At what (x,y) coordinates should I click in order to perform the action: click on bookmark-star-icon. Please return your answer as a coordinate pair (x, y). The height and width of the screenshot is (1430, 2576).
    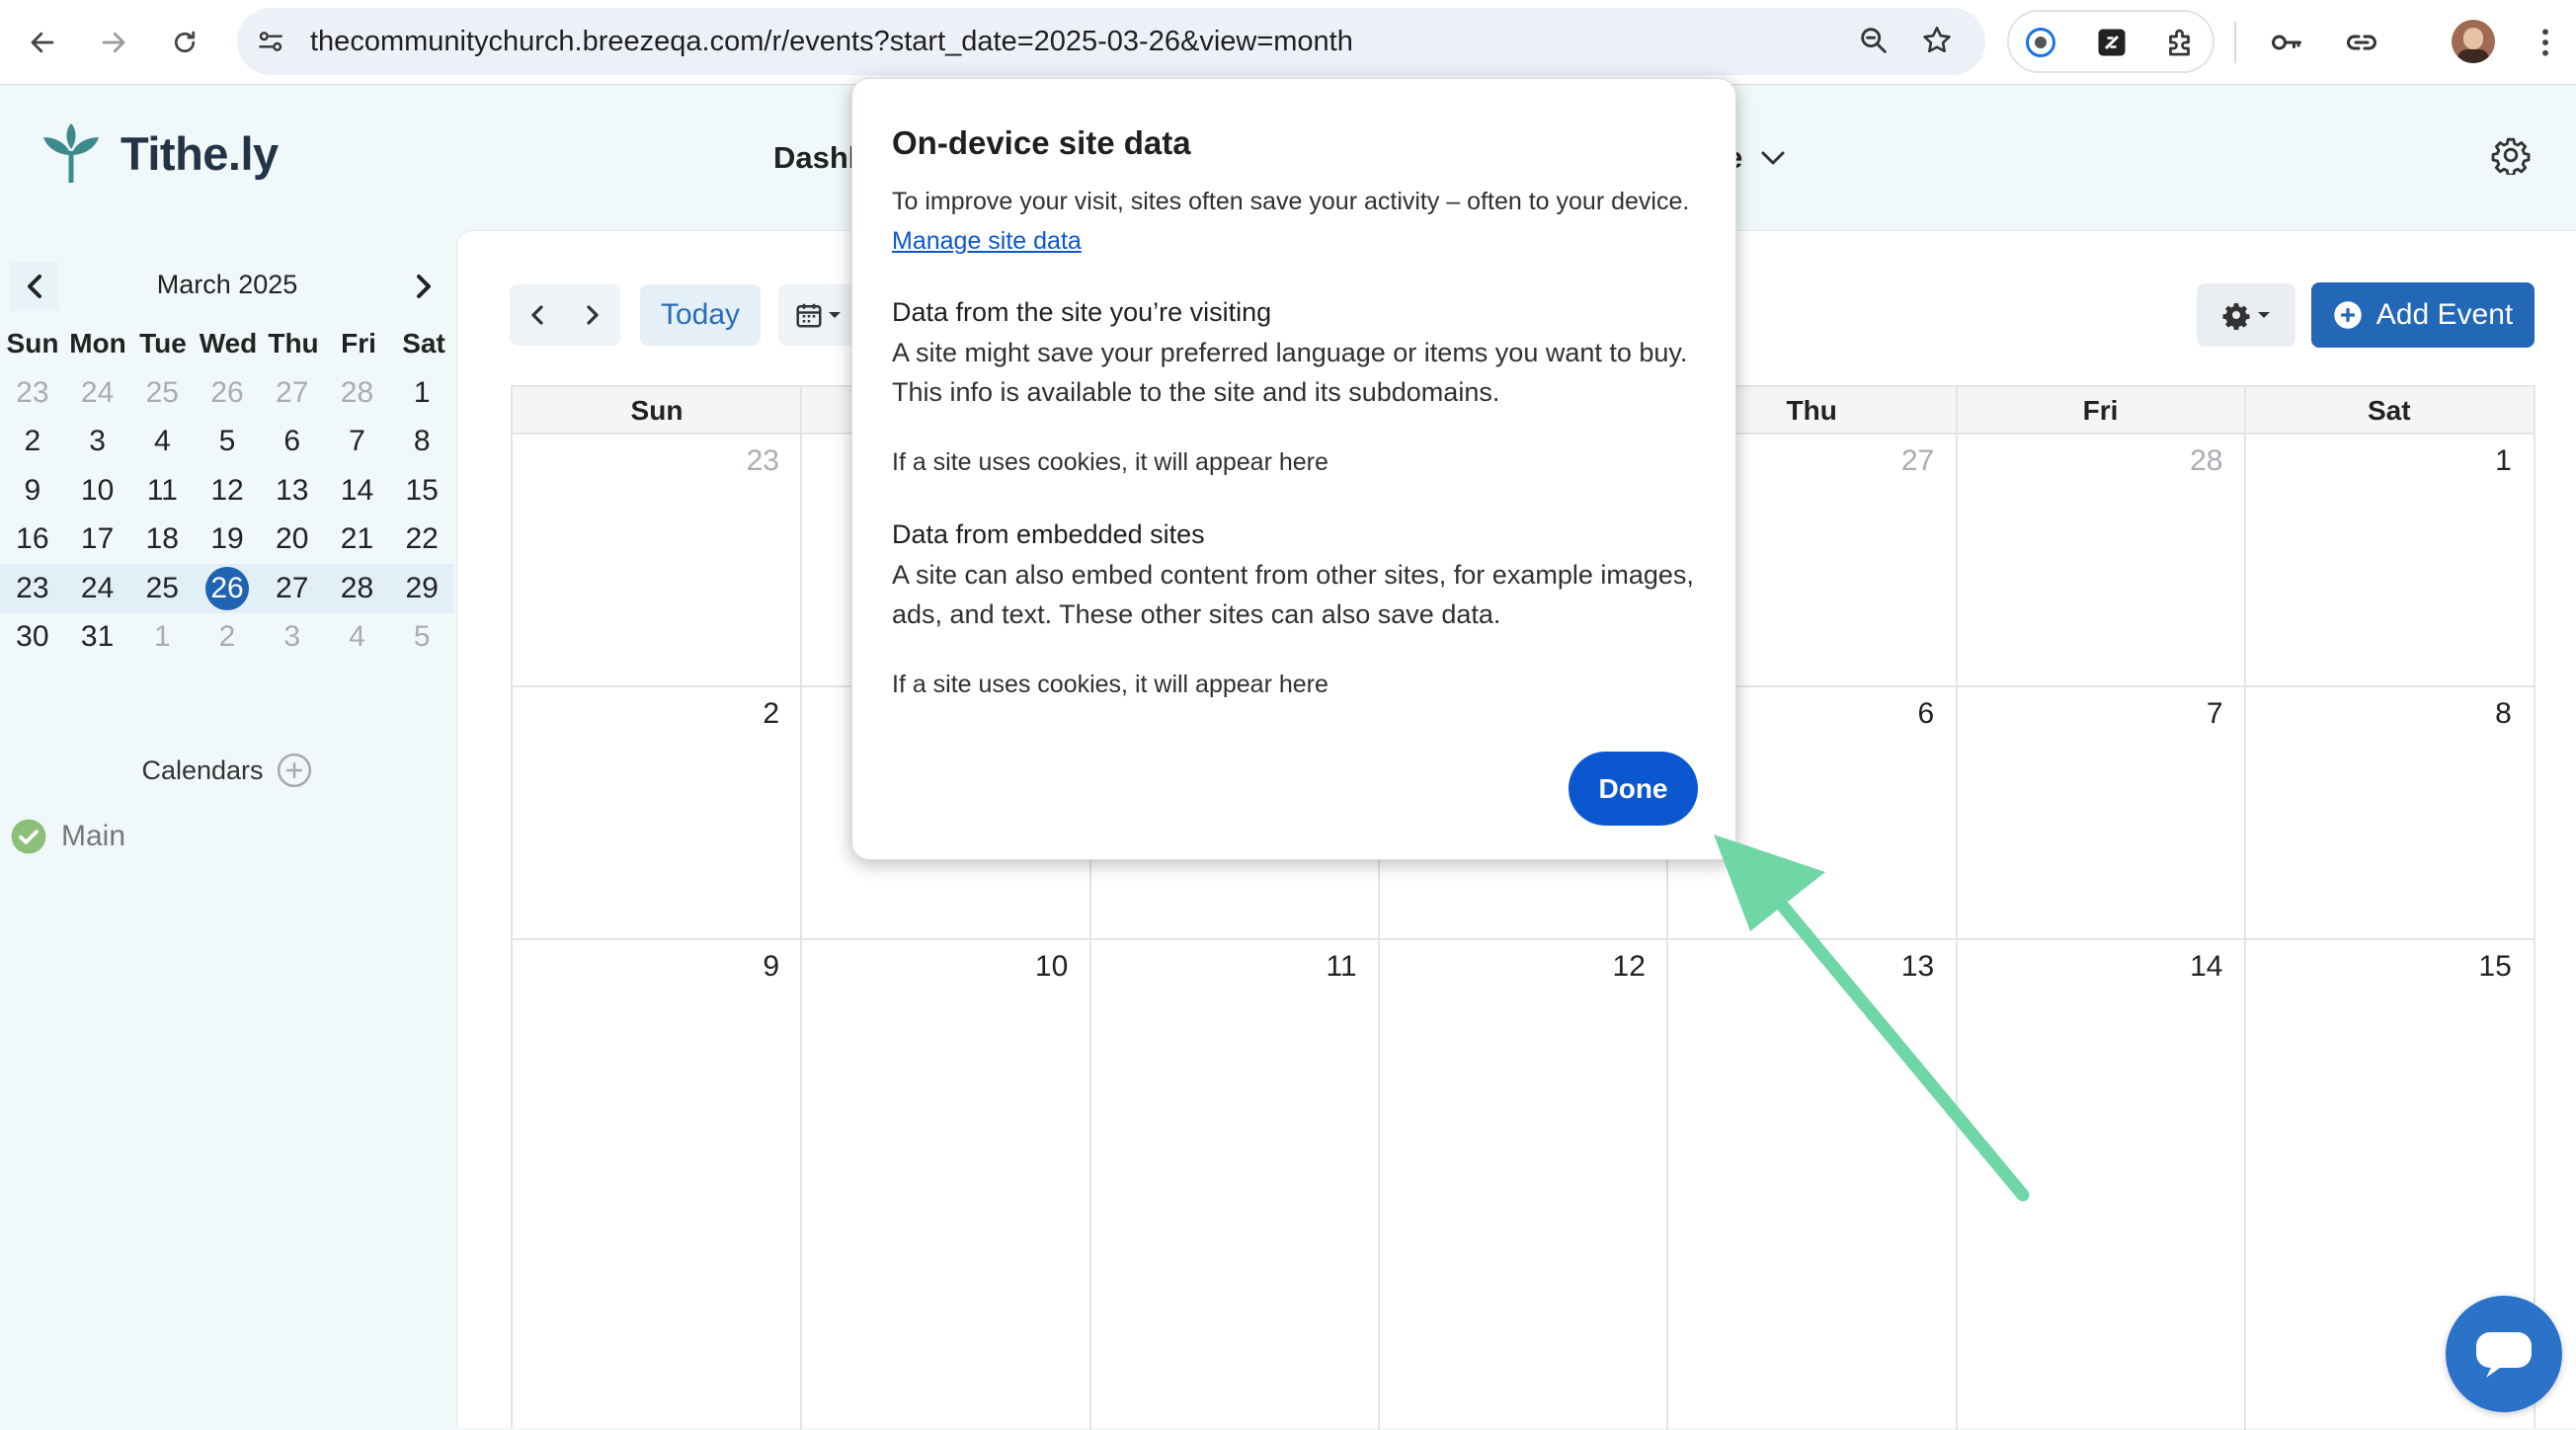
    Looking at the image, I should click on (1937, 40).